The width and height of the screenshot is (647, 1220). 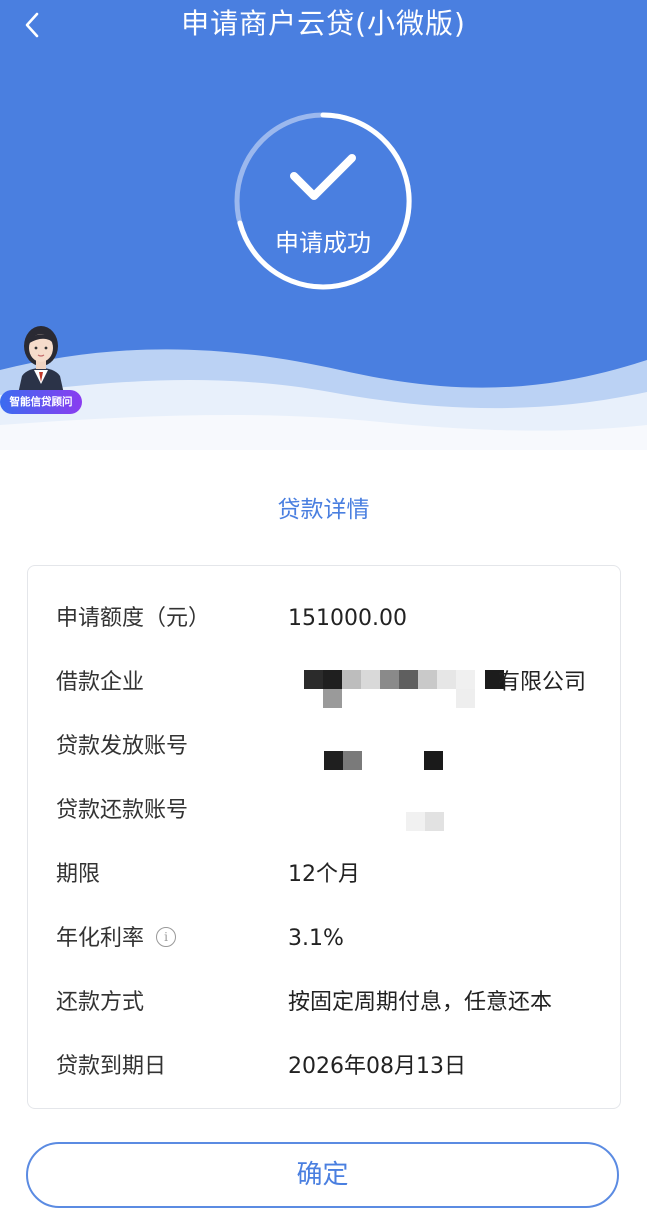 I want to click on detail-row-interest-rate: 年化利率 i 3.1%, so click(x=324, y=939).